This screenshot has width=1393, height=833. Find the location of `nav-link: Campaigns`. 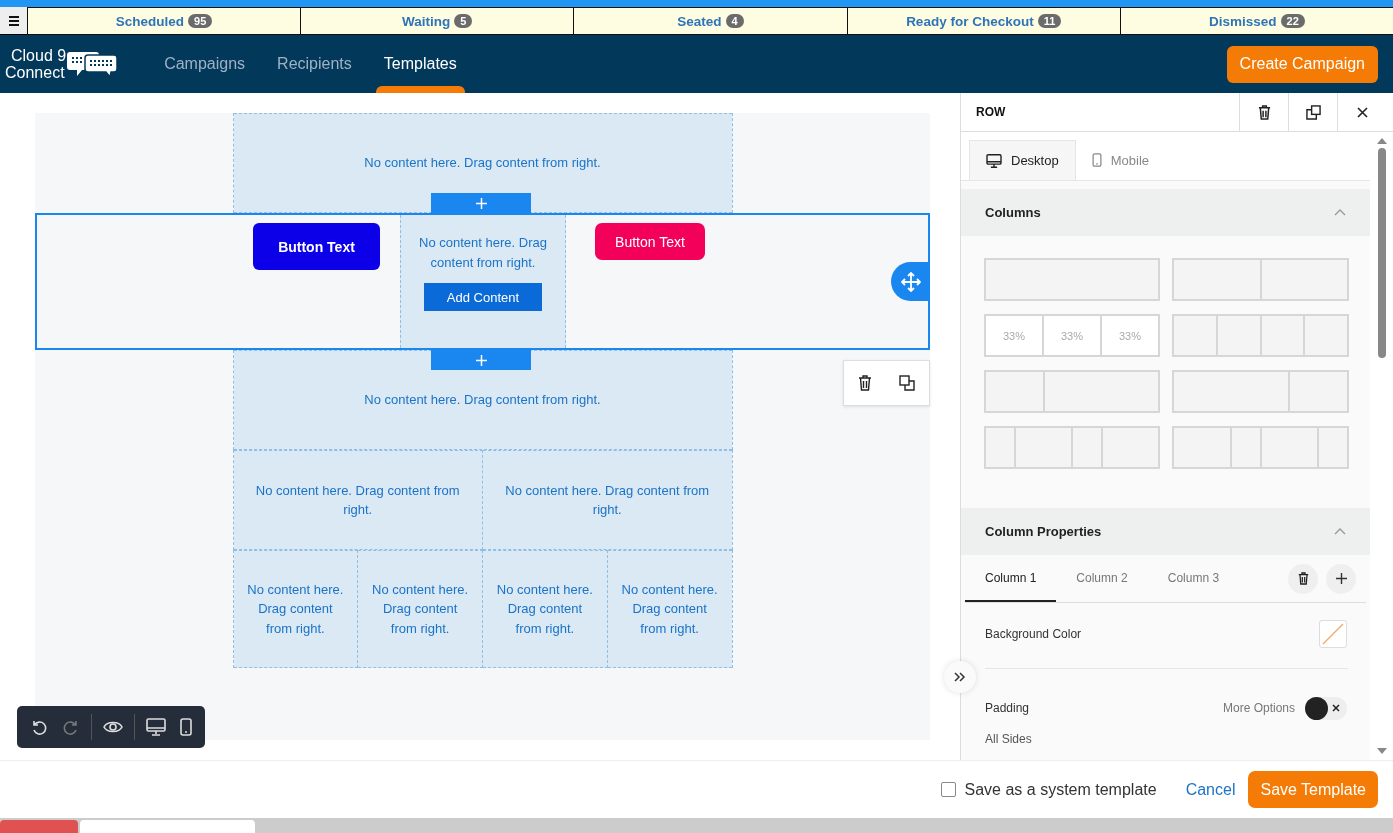

nav-link: Campaigns is located at coordinates (205, 64).